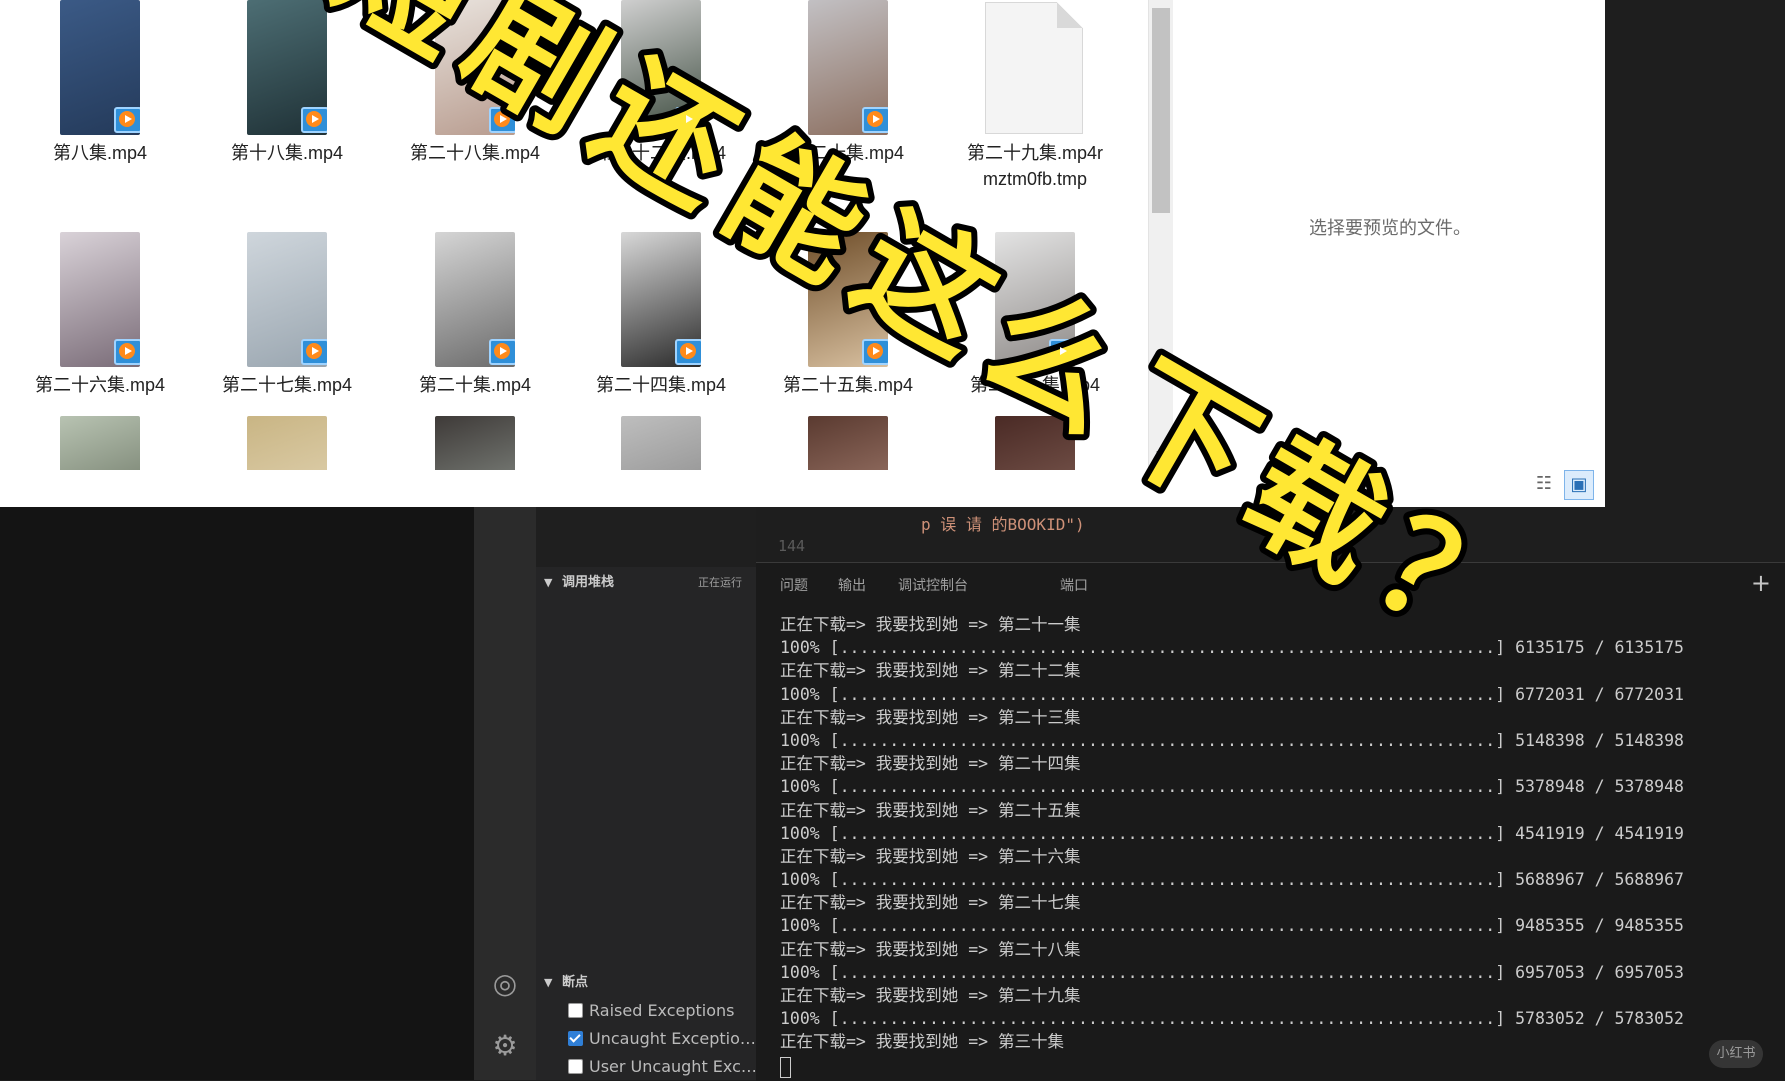  What do you see at coordinates (792, 546) in the screenshot?
I see `line-number: 144` at bounding box center [792, 546].